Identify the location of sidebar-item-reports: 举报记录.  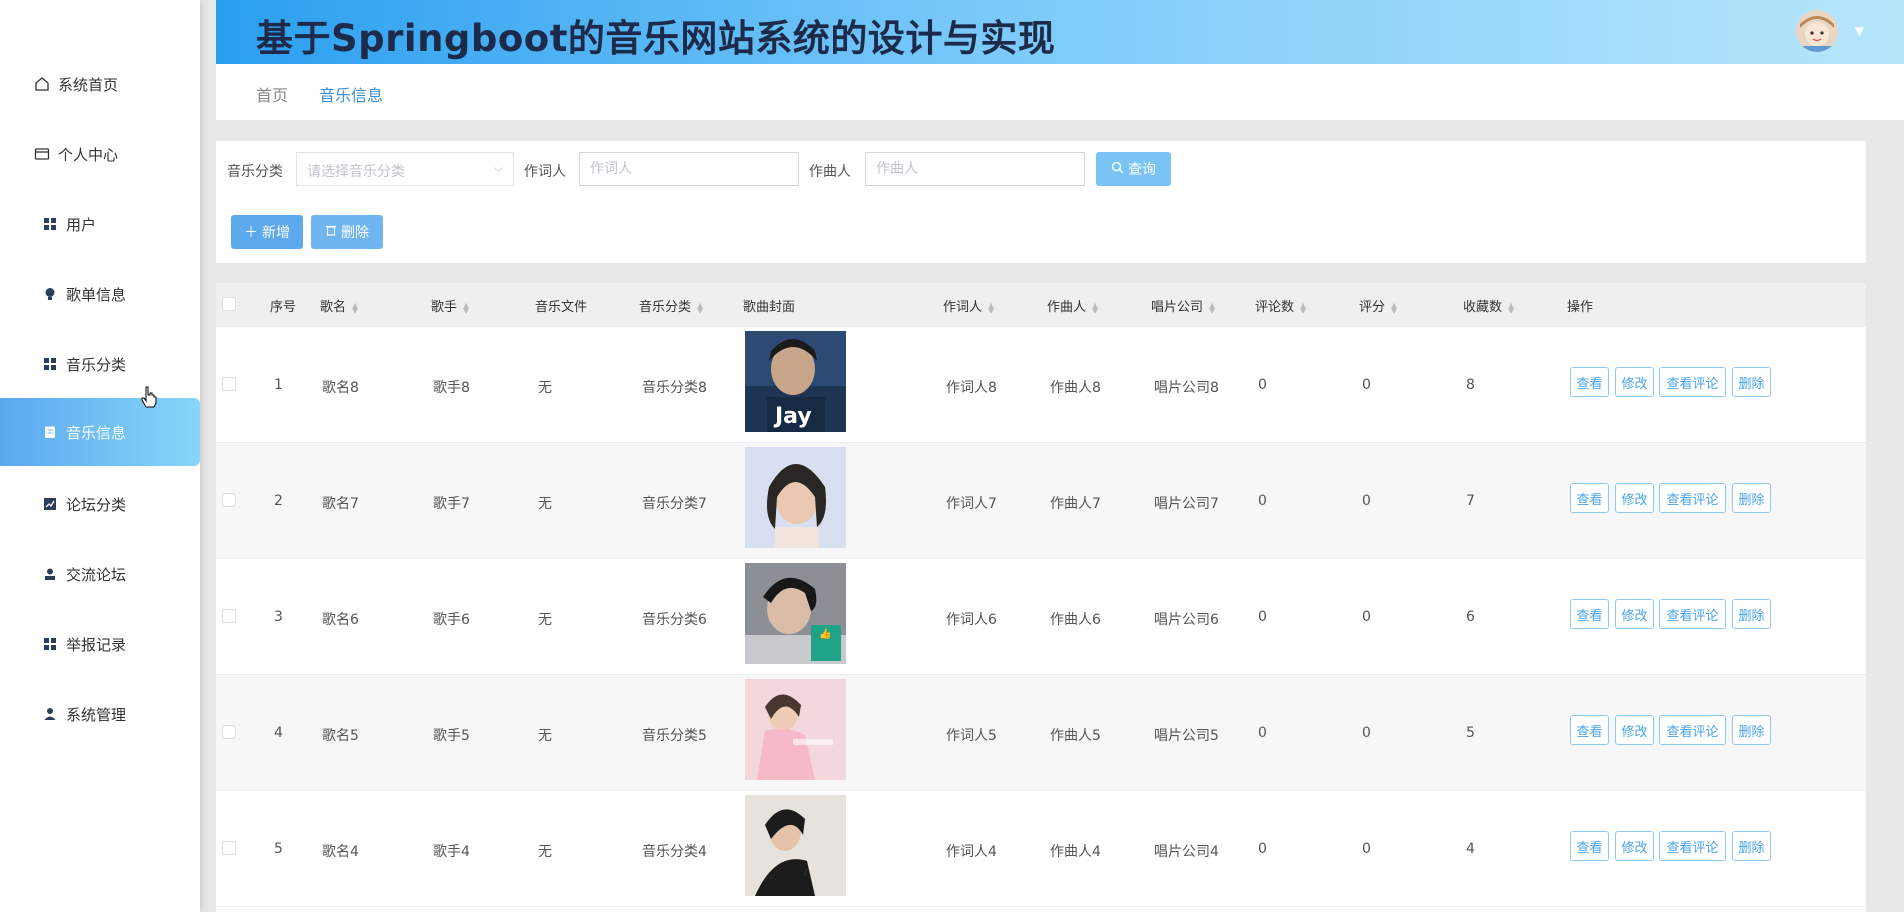
(100, 644).